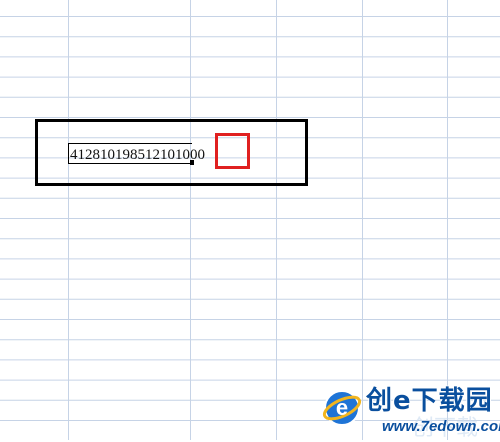 This screenshot has width=500, height=442. I want to click on ie-logo-icon: e, so click(342, 408).